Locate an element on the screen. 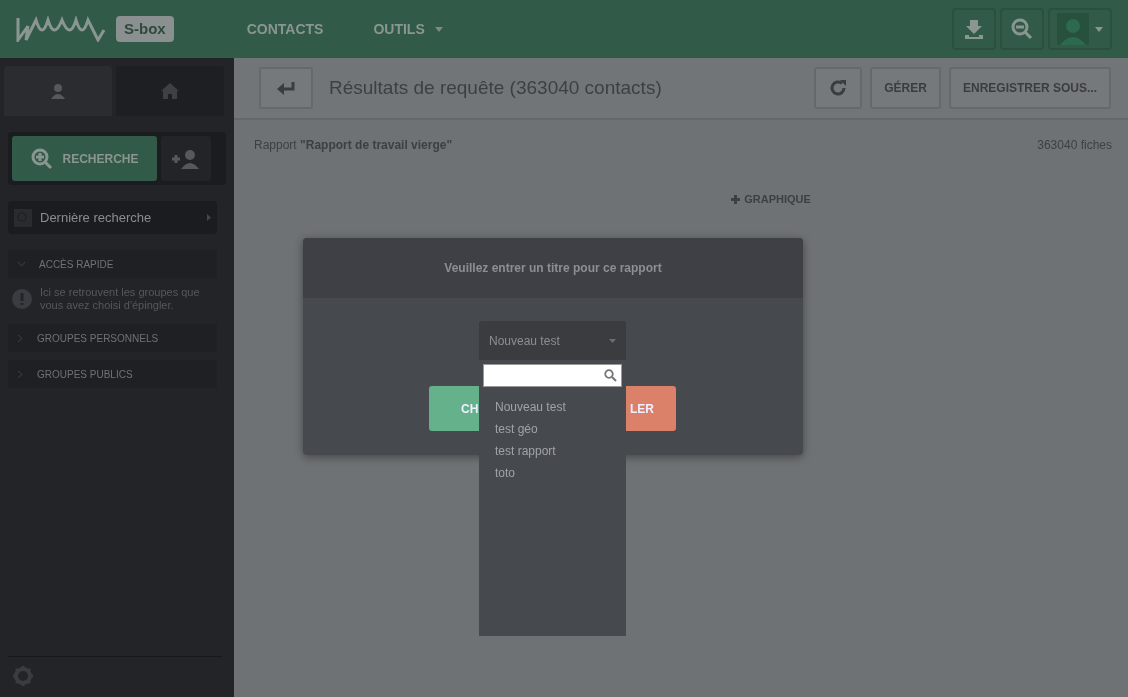 This screenshot has height=697, width=1128. app-badge: S-box is located at coordinates (145, 29).